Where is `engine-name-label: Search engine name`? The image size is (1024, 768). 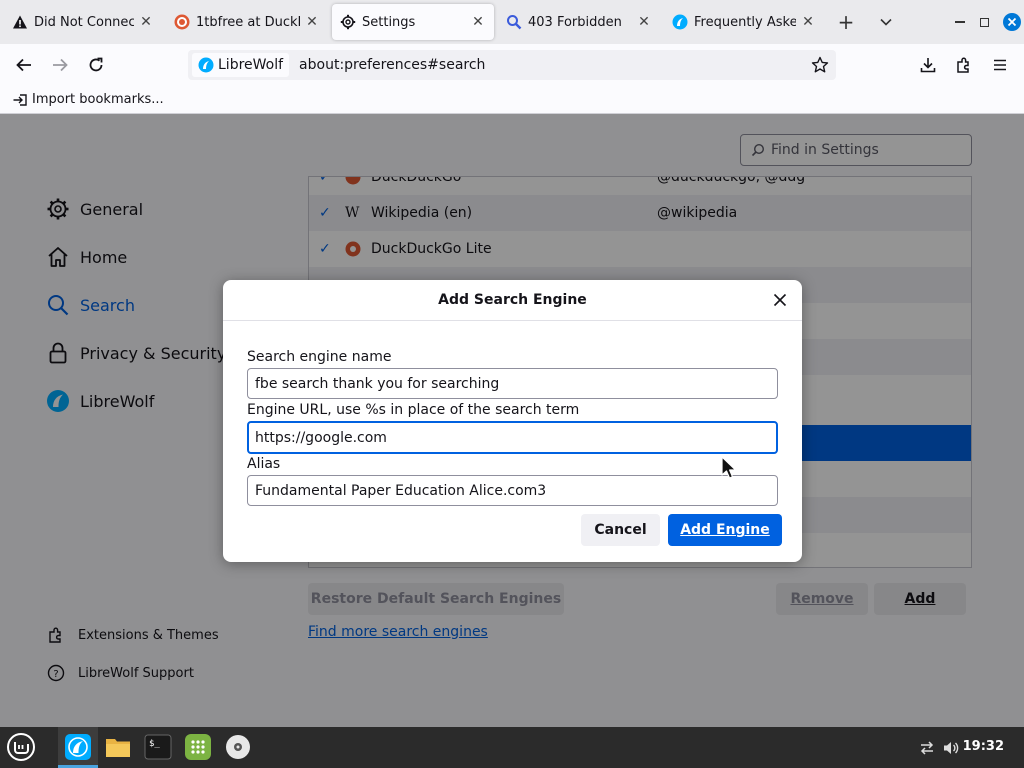 engine-name-label: Search engine name is located at coordinates (319, 357).